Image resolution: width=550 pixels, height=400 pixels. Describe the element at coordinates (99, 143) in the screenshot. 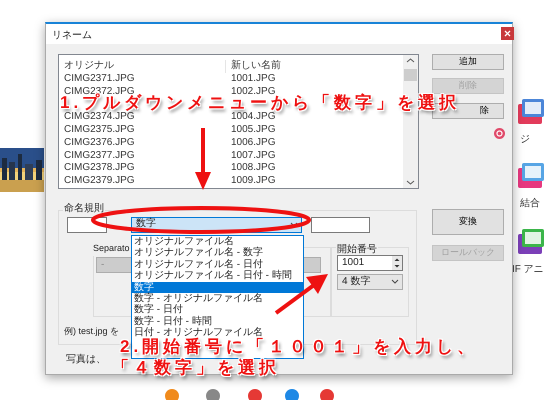

I see `table-cell-text: CIMG2376.JPG` at that location.